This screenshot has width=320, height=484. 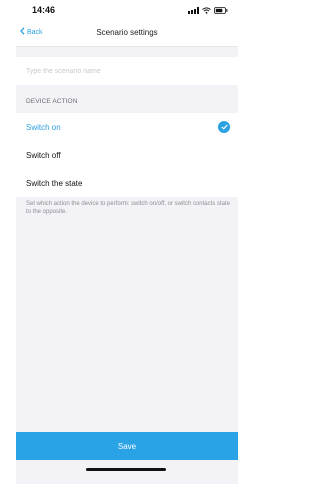 I want to click on option-label: Switch the state, so click(x=54, y=183).